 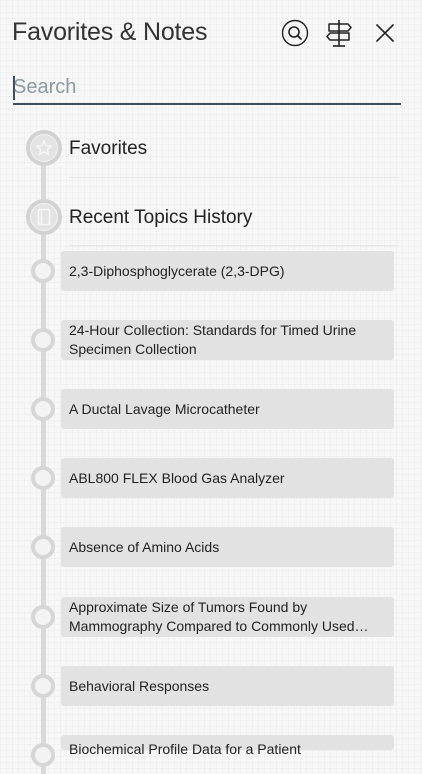 I want to click on star-icon, so click(x=44, y=148).